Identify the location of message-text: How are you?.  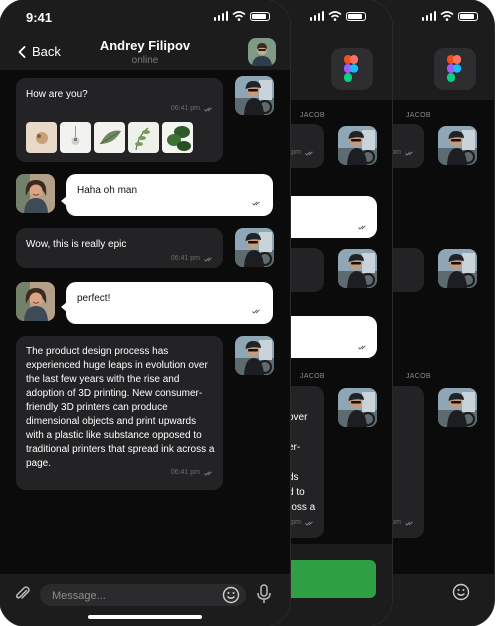
(57, 94).